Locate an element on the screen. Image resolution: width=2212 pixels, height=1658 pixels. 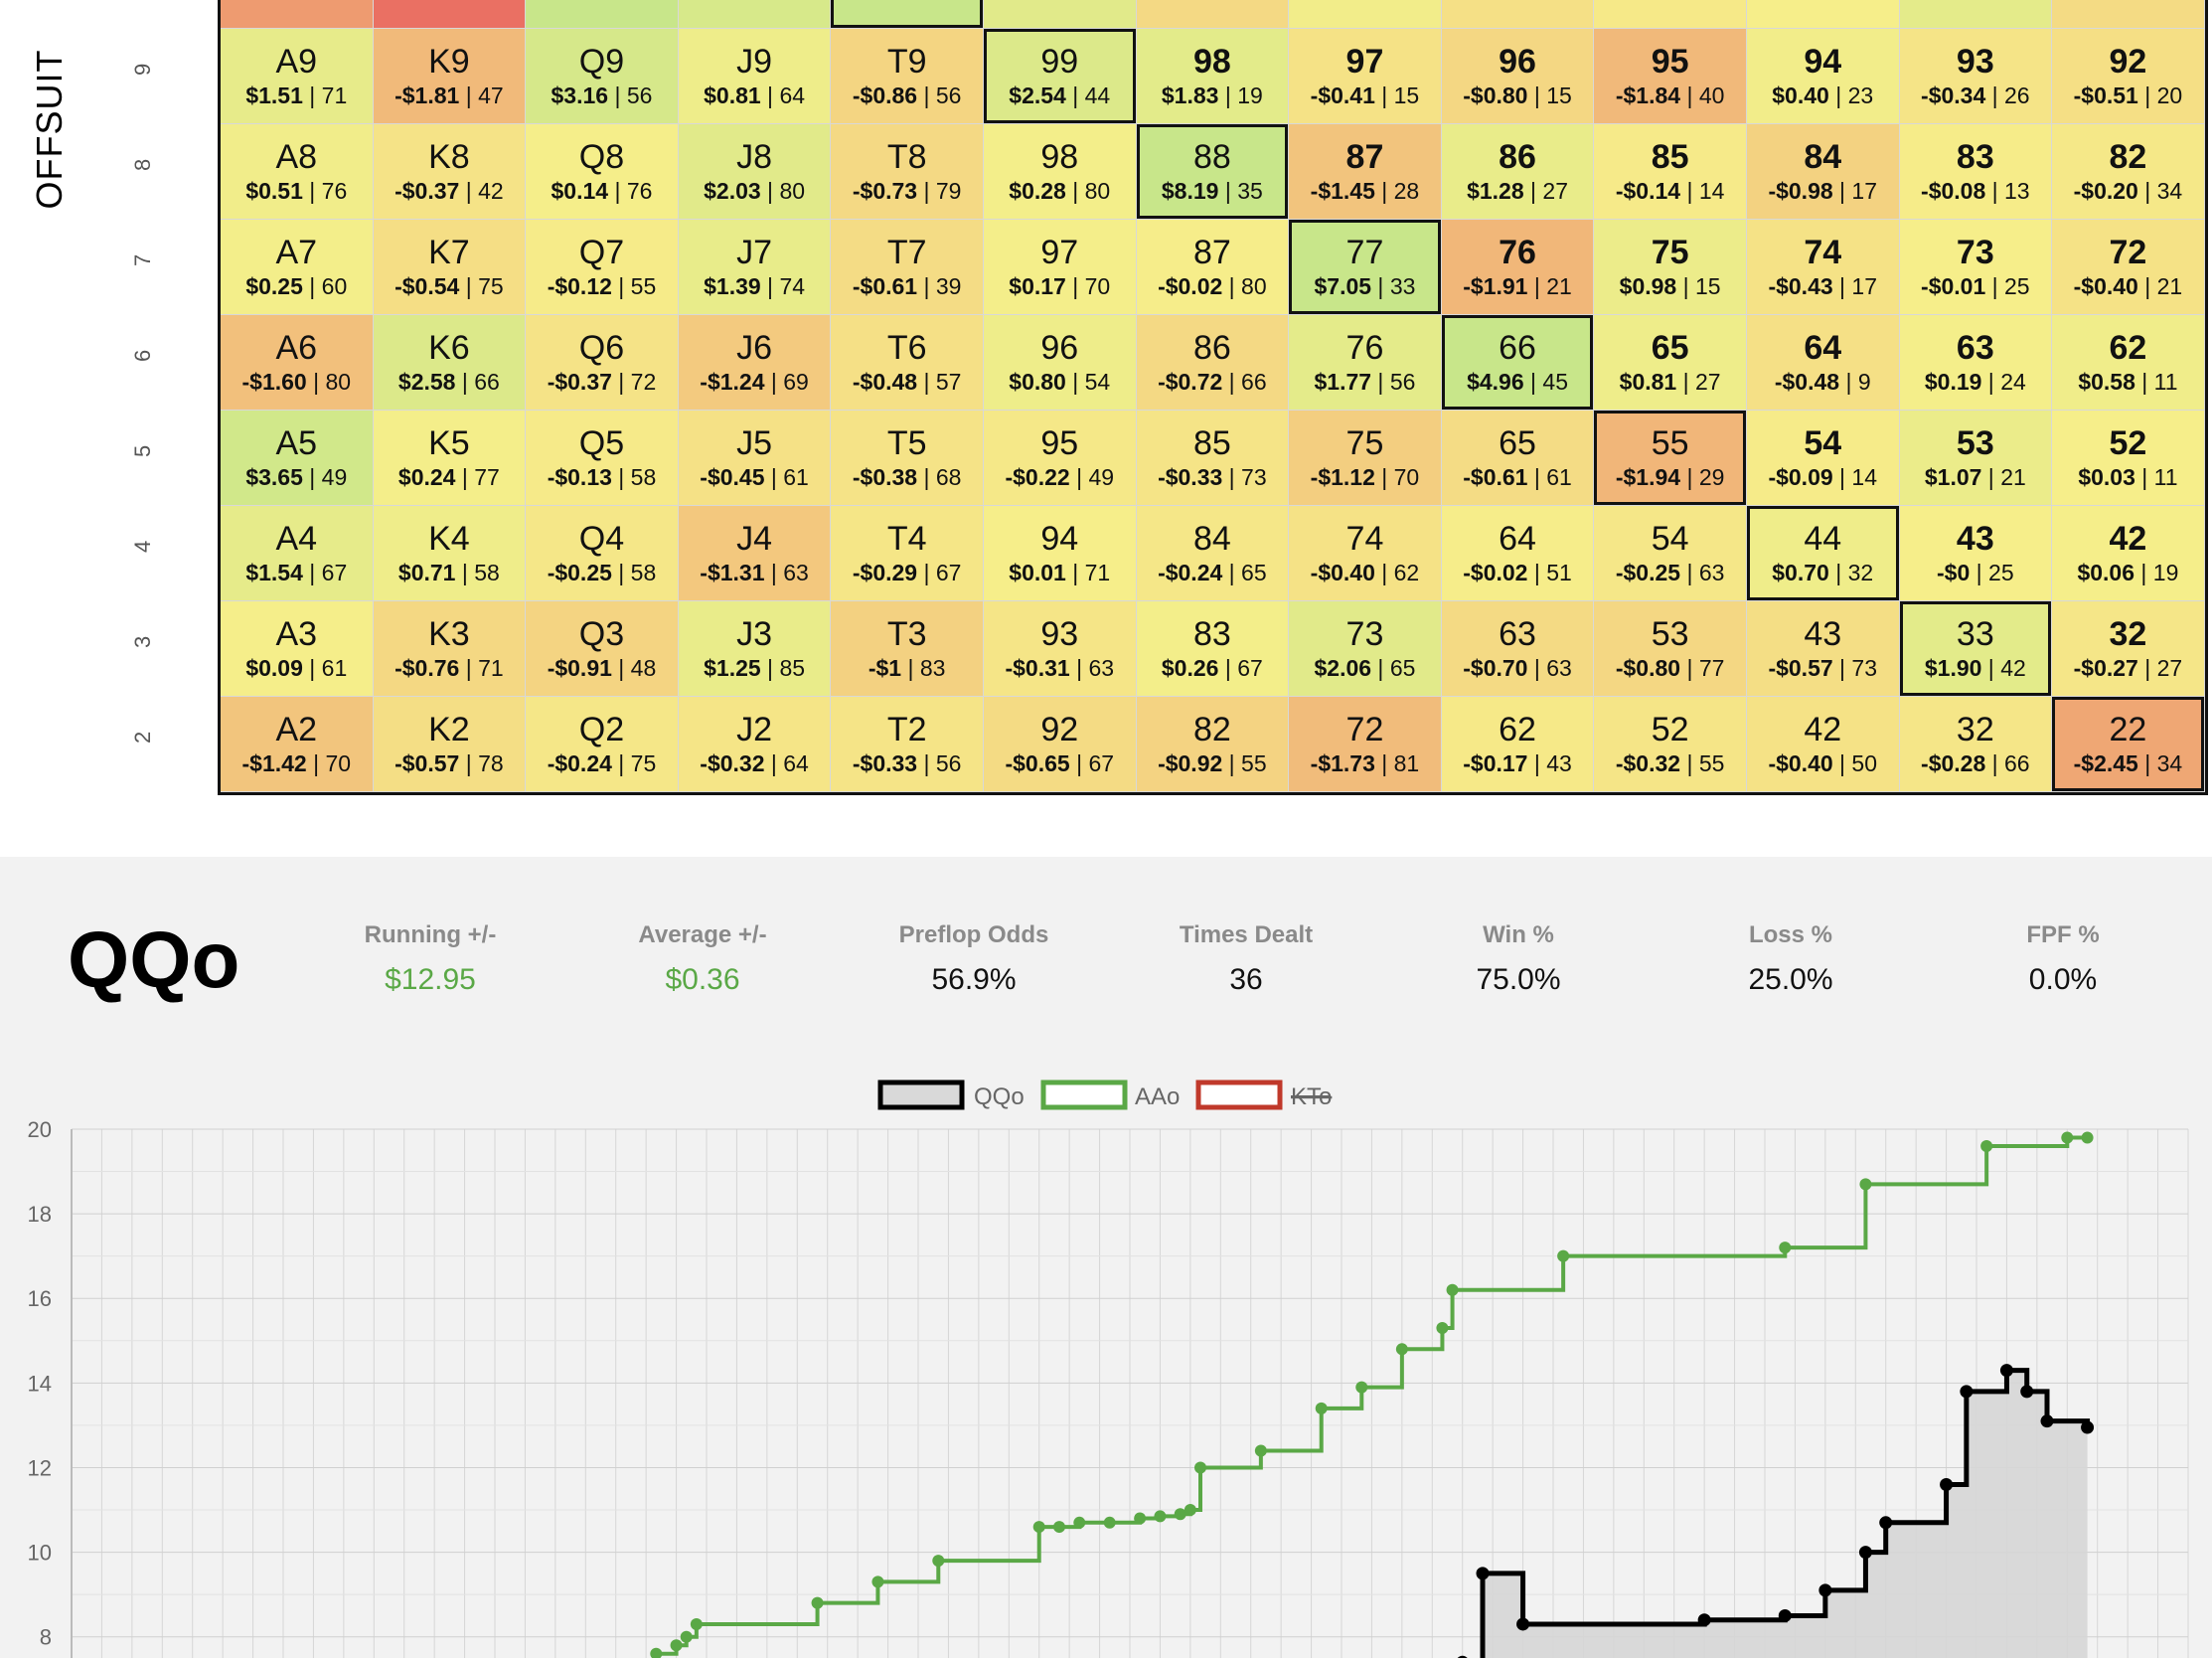
y-tick-label: 8 is located at coordinates (46, 1637).